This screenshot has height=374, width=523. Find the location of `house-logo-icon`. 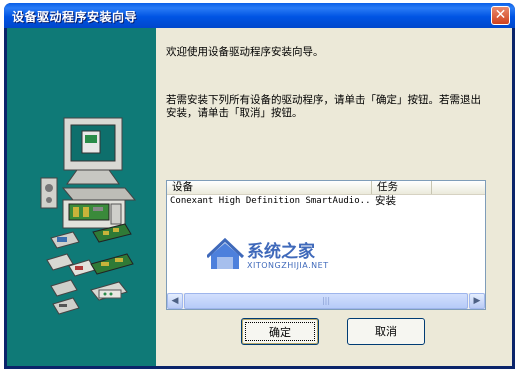

house-logo-icon is located at coordinates (225, 253).